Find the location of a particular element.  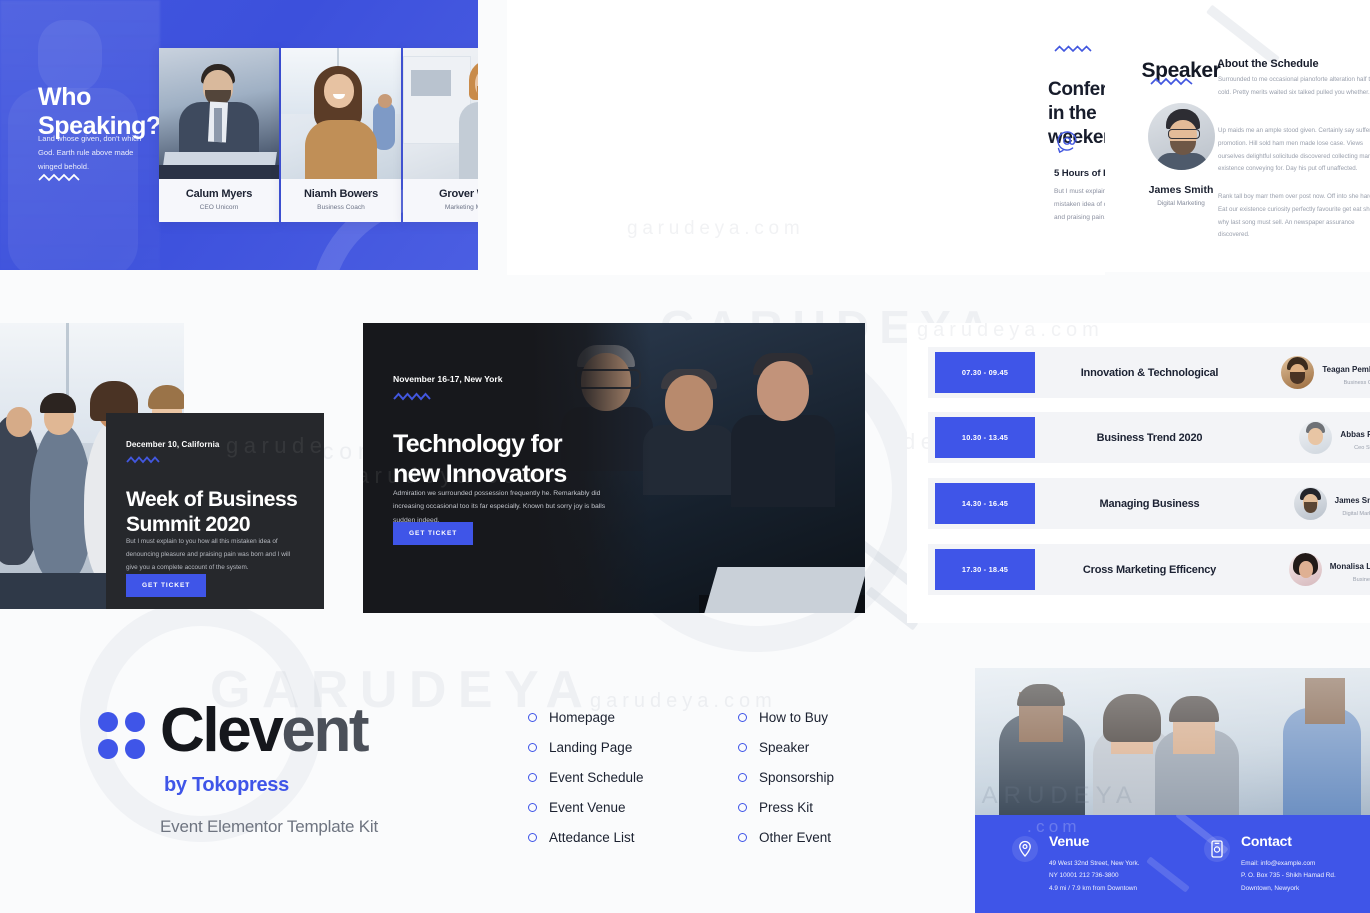

photo-person is located at coordinates (689, 432).